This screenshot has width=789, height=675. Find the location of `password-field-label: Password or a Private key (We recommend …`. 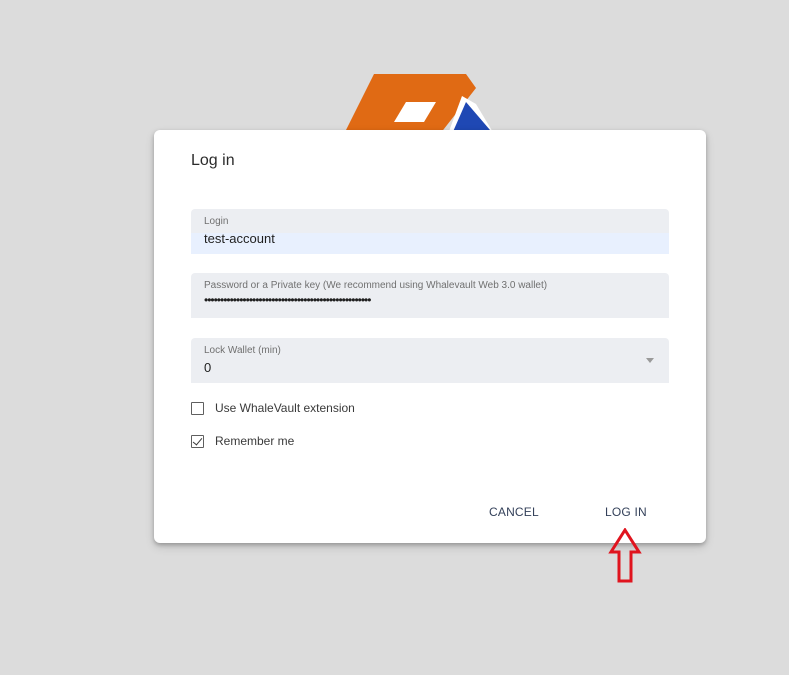

password-field-label: Password or a Private key (We recommend … is located at coordinates (376, 285).